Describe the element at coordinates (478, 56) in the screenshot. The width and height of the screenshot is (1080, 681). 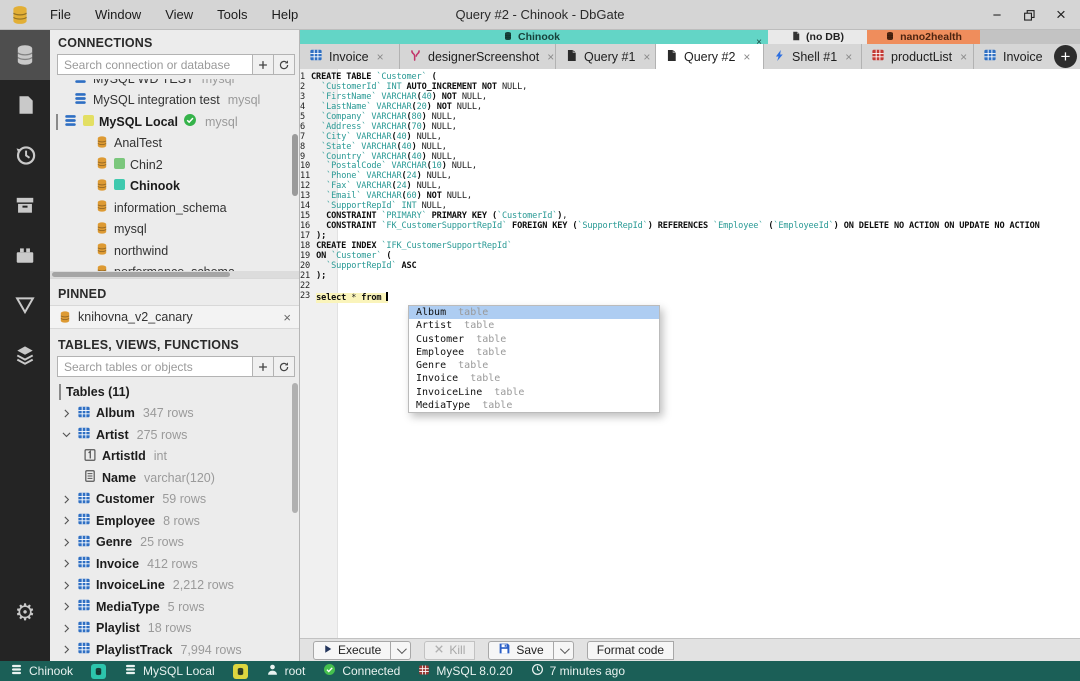
I see `tab-designerscreenshot: designerScreenshot ×` at that location.